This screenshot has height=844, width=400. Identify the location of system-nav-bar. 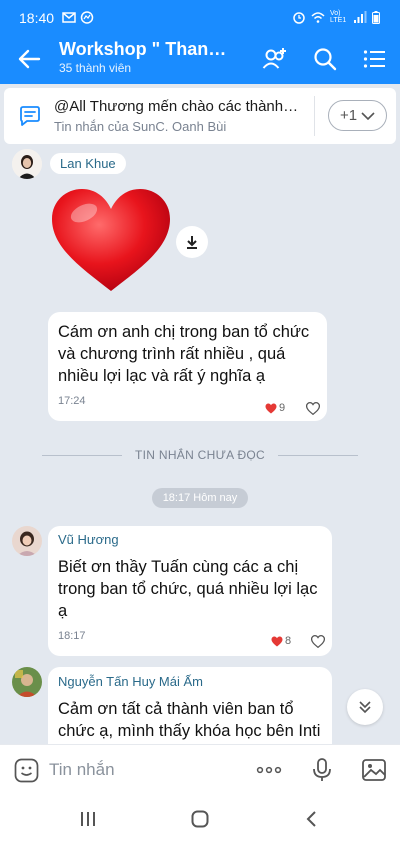
(200, 819).